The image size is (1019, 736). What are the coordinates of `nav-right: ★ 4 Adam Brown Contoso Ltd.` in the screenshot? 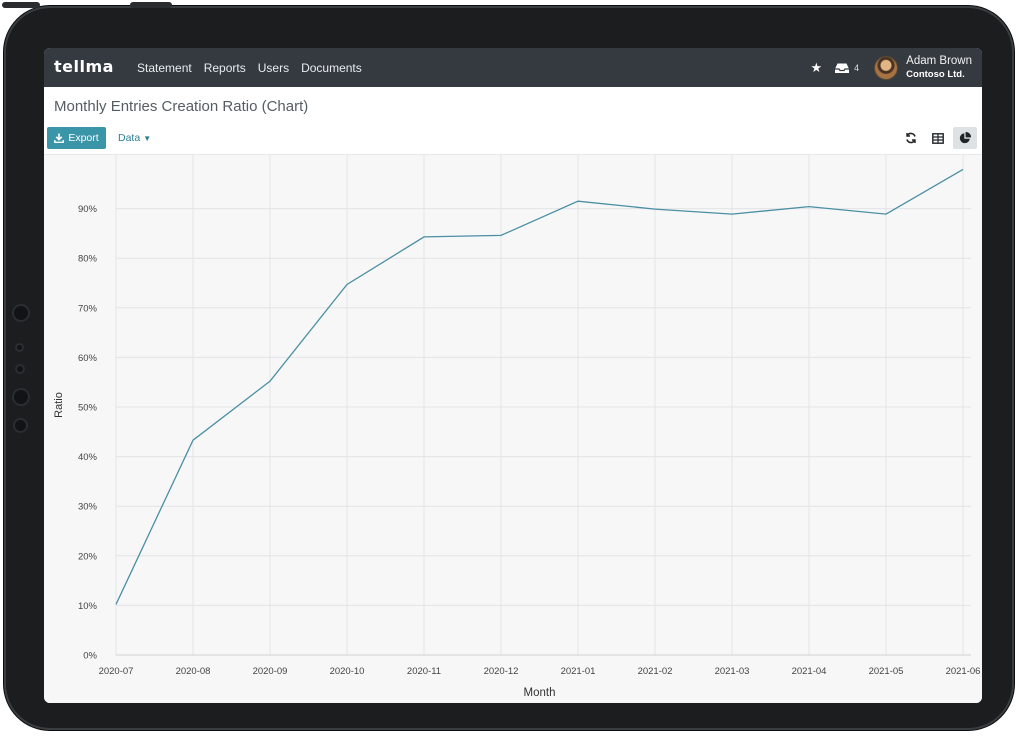 It's located at (891, 67).